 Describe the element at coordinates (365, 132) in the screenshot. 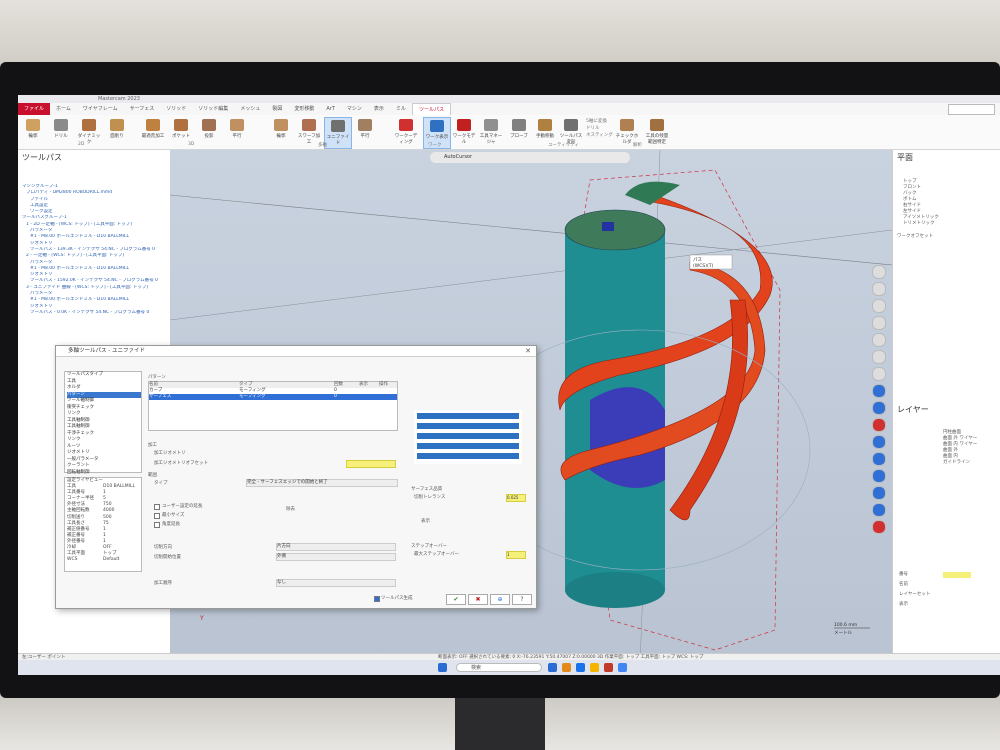

I see `ribbon-button-11: 平行` at that location.